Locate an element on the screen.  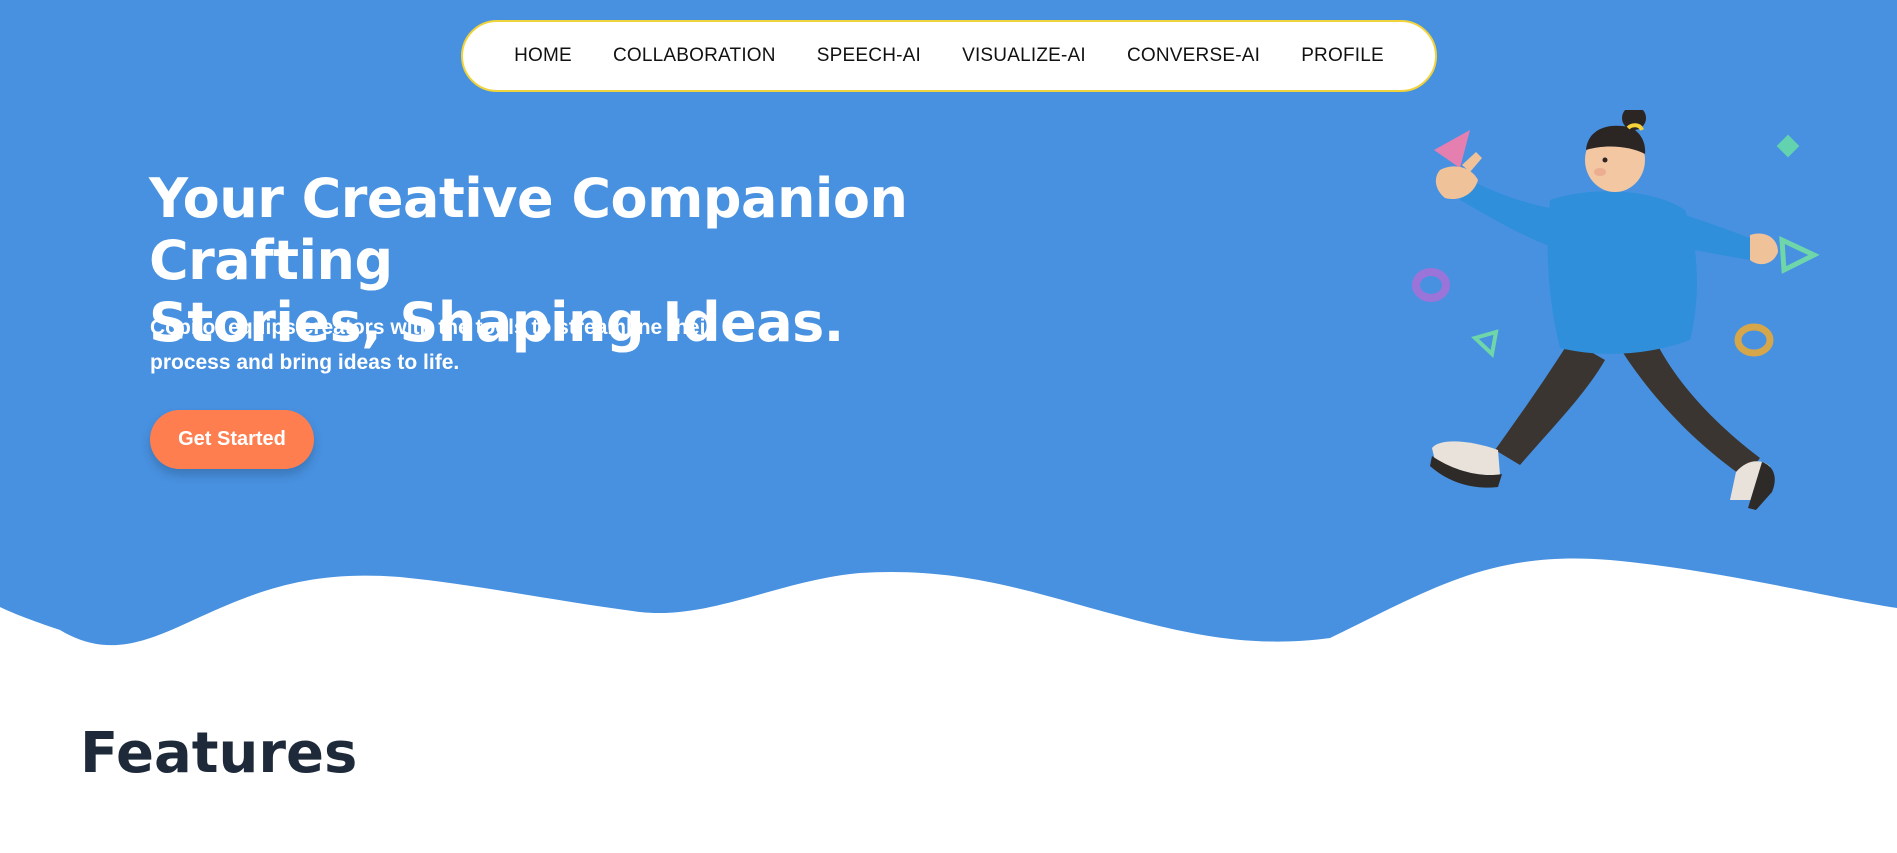
pink-triangle-icon is located at coordinates (1452, 149).